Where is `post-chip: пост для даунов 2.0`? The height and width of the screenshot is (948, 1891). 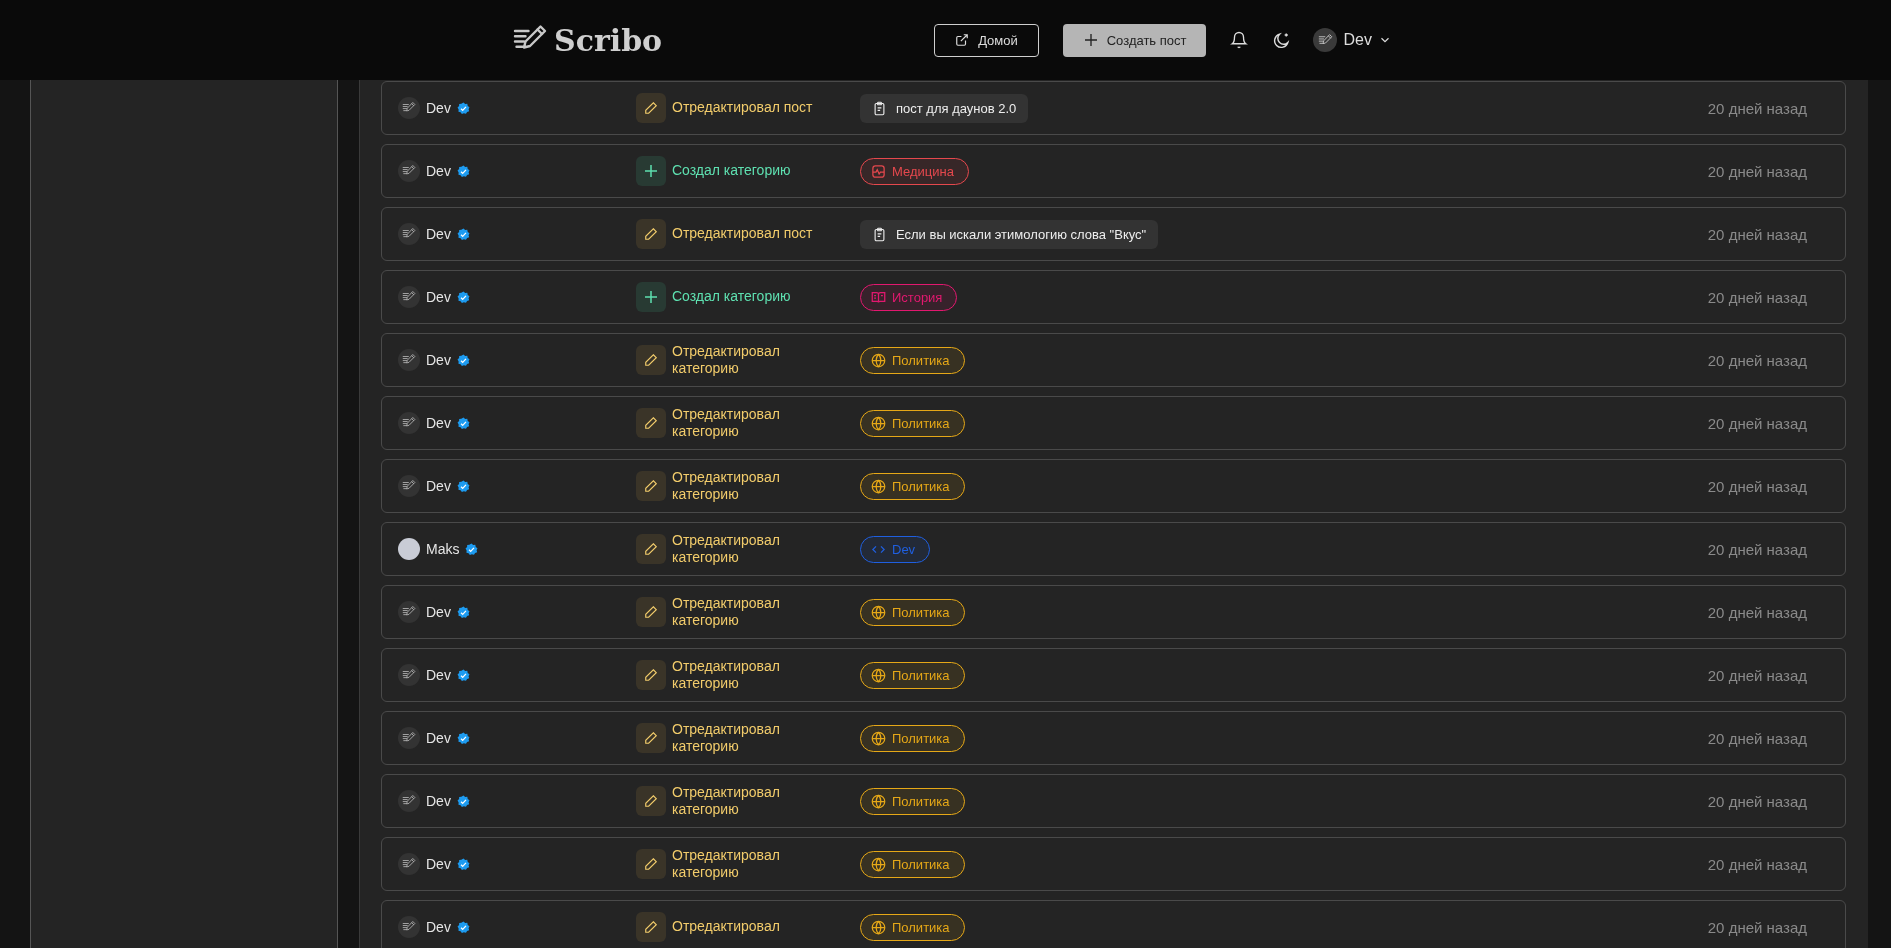 post-chip: пост для даунов 2.0 is located at coordinates (944, 108).